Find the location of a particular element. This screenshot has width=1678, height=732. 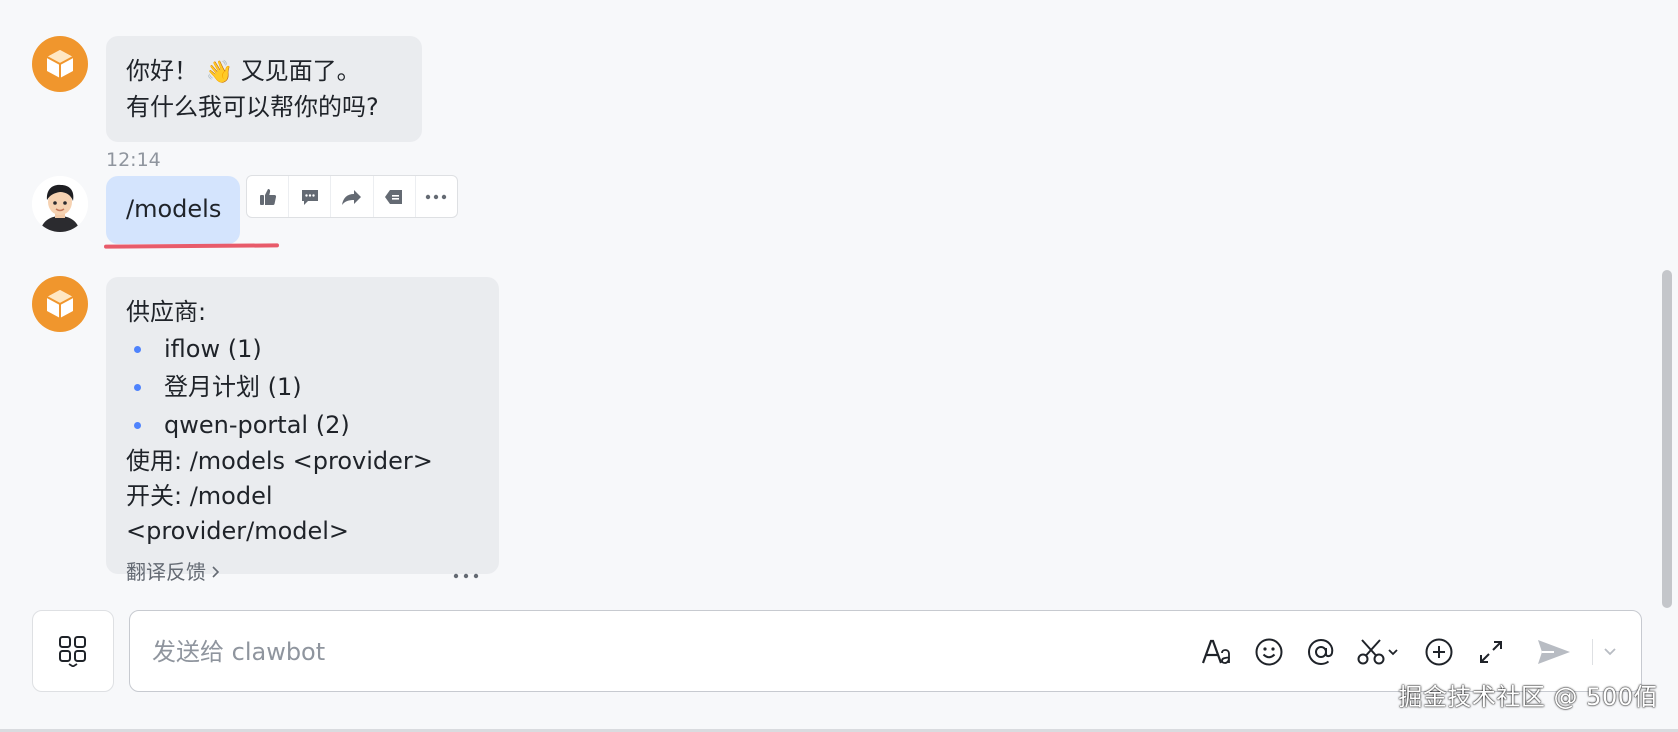

comment-icon is located at coordinates (309, 197).